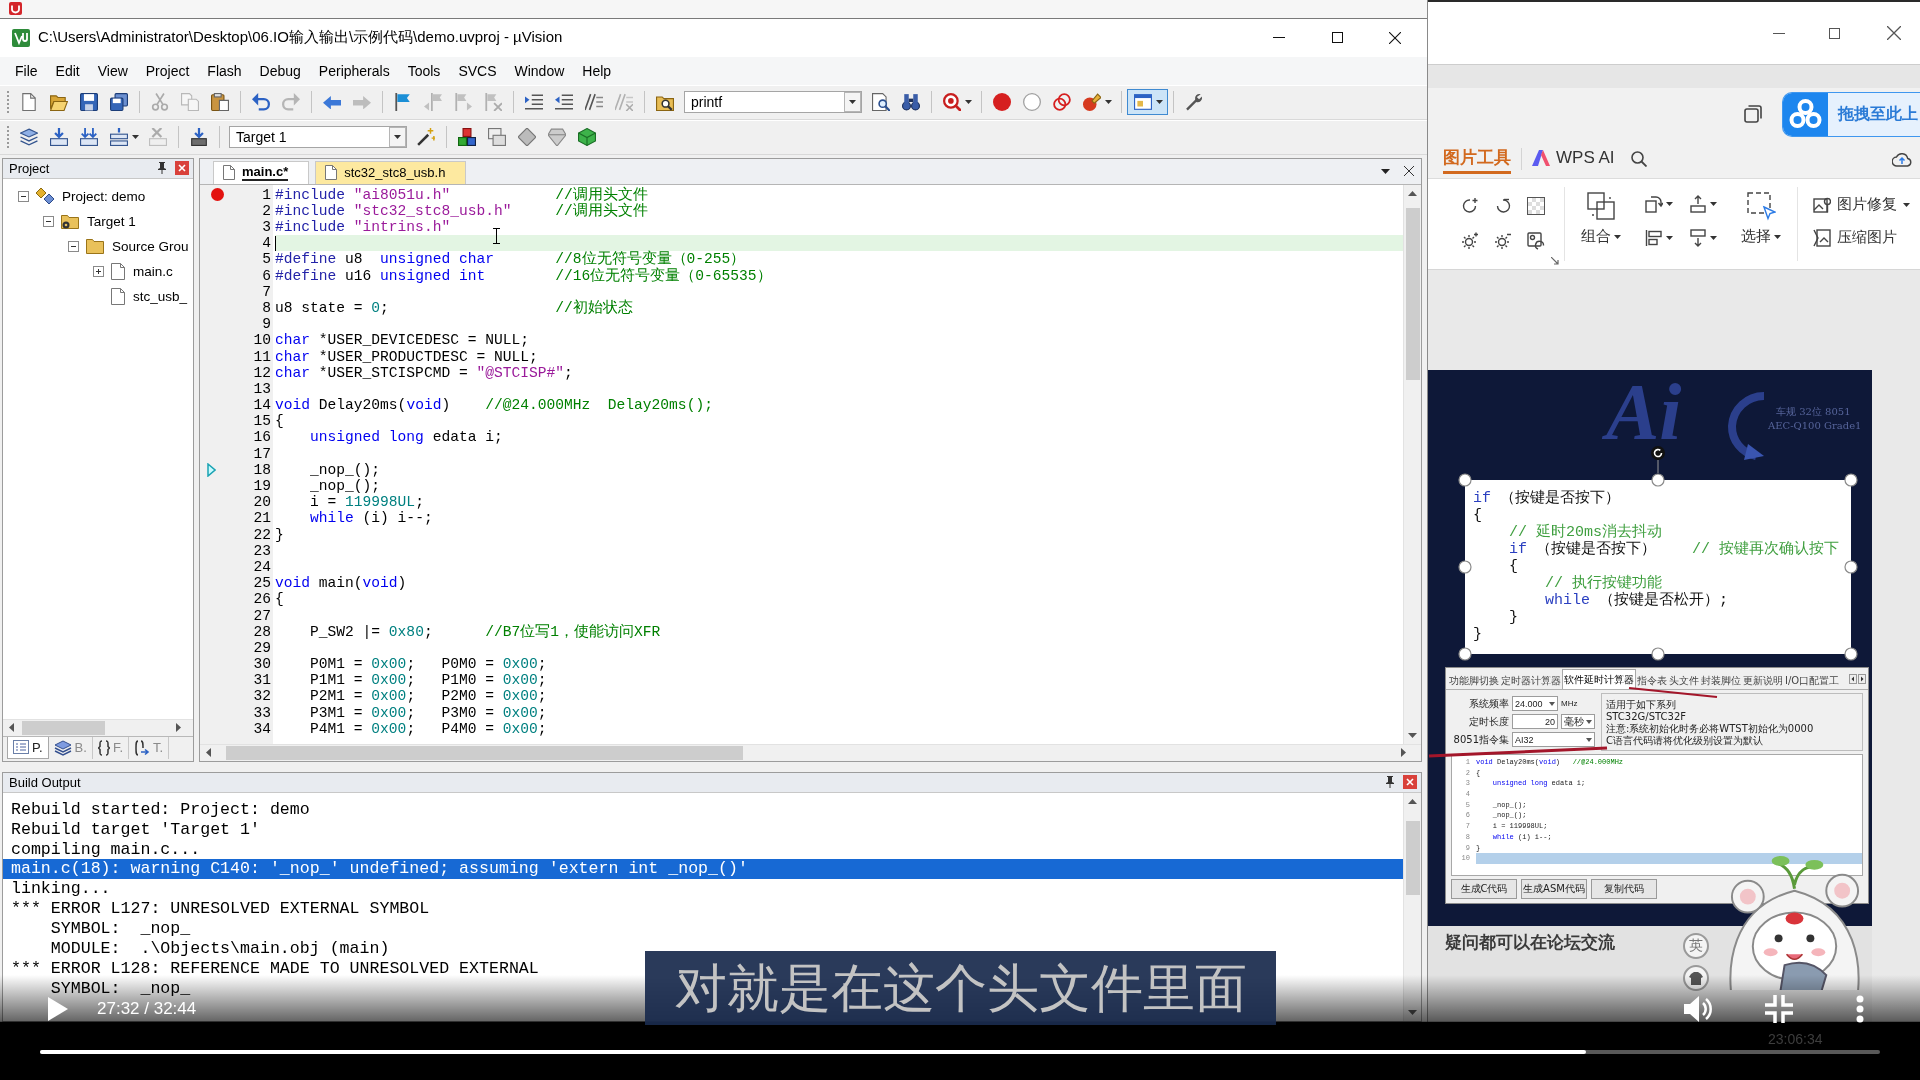  I want to click on dialog-tab: 定时器计算器, so click(1531, 680).